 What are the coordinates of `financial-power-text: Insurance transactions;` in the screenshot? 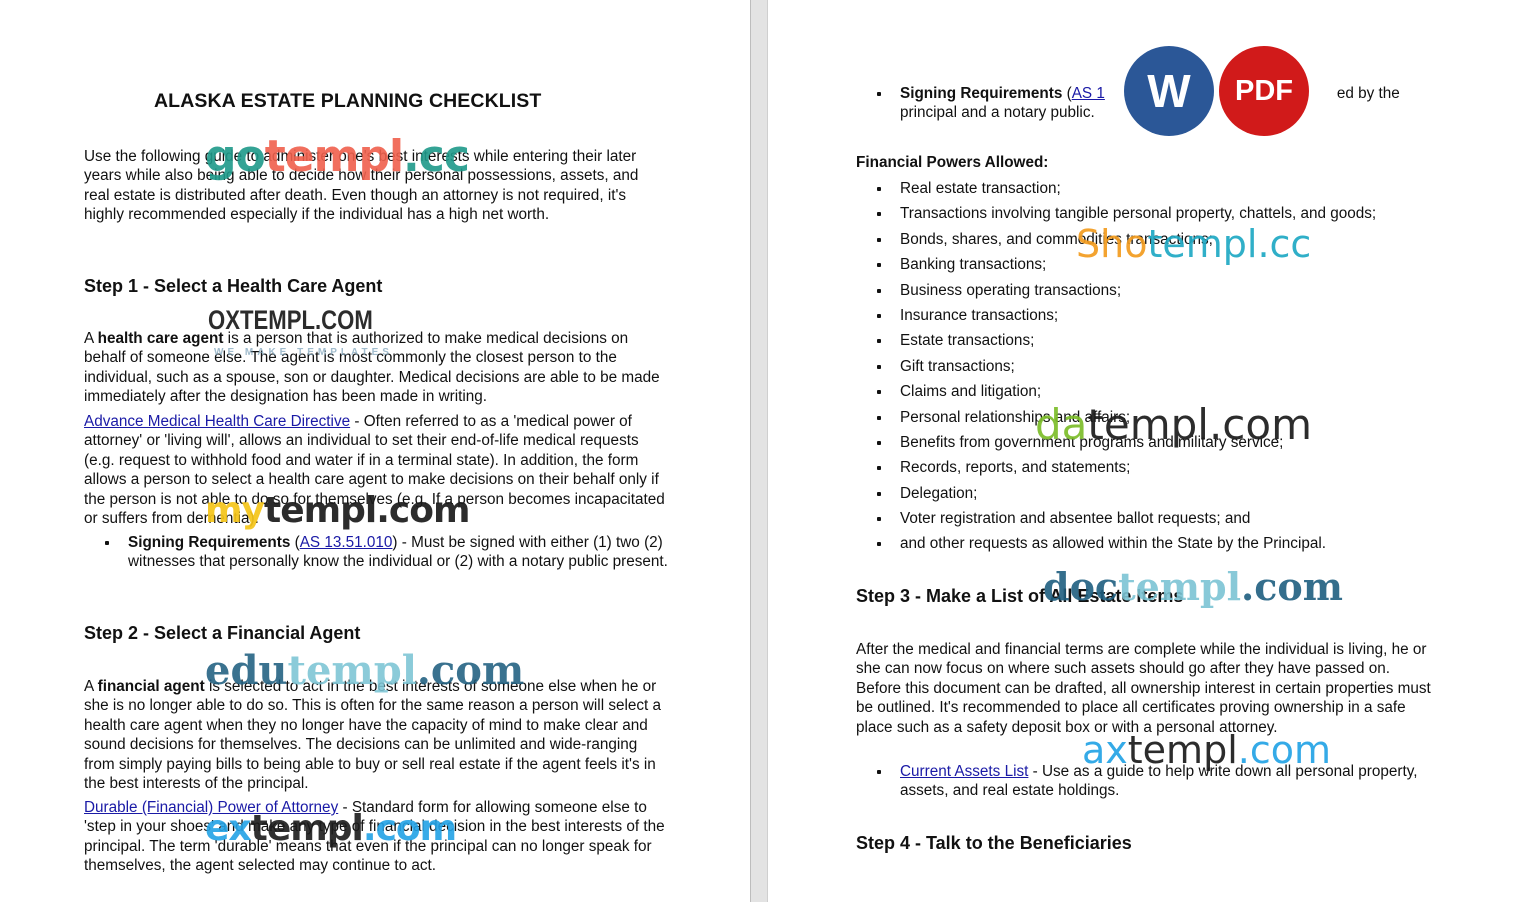 It's located at (979, 315).